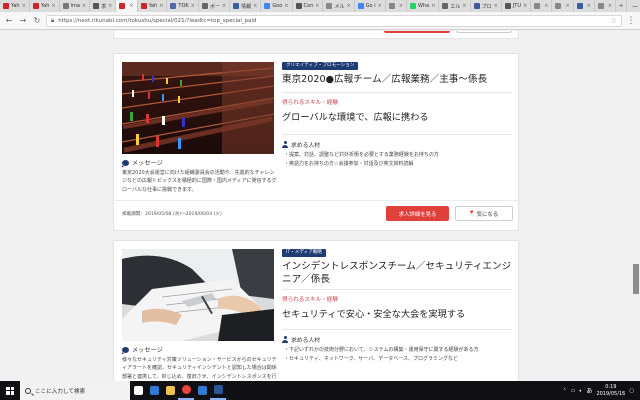 This screenshot has height=400, width=640. I want to click on speech-bubble-icon, so click(125, 163).